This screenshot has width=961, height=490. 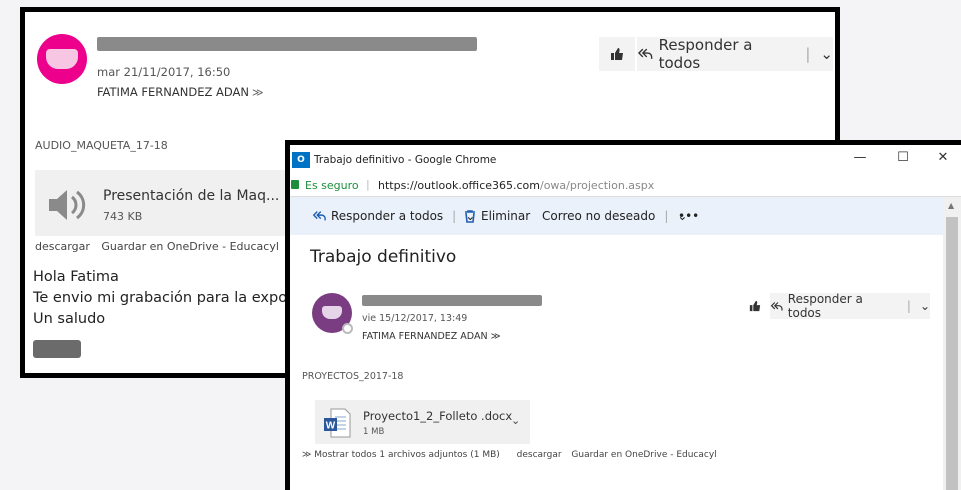 What do you see at coordinates (57, 349) in the screenshot?
I see `redacted-signature` at bounding box center [57, 349].